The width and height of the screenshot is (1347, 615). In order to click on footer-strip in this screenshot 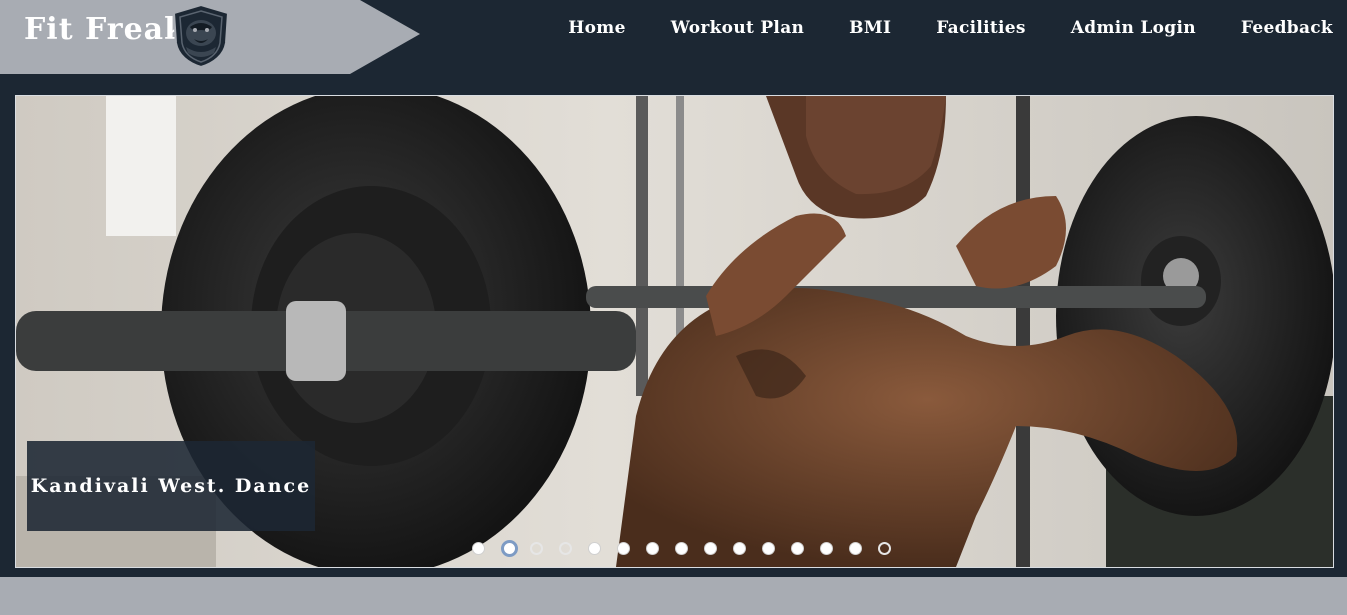, I will do `click(673, 596)`.